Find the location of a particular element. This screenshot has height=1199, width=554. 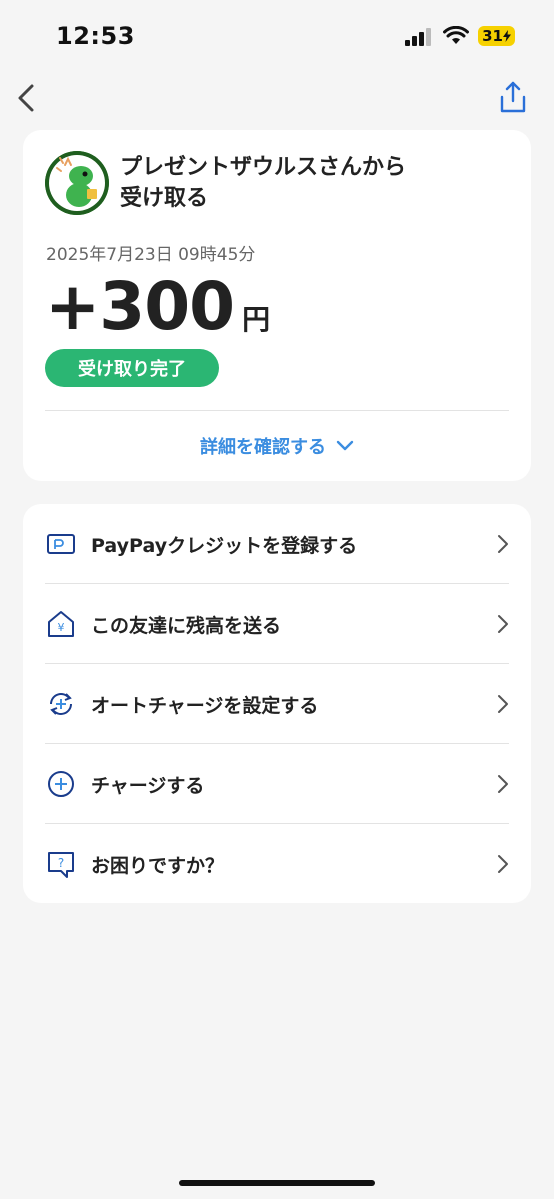

chevron-left-icon is located at coordinates (26, 98).